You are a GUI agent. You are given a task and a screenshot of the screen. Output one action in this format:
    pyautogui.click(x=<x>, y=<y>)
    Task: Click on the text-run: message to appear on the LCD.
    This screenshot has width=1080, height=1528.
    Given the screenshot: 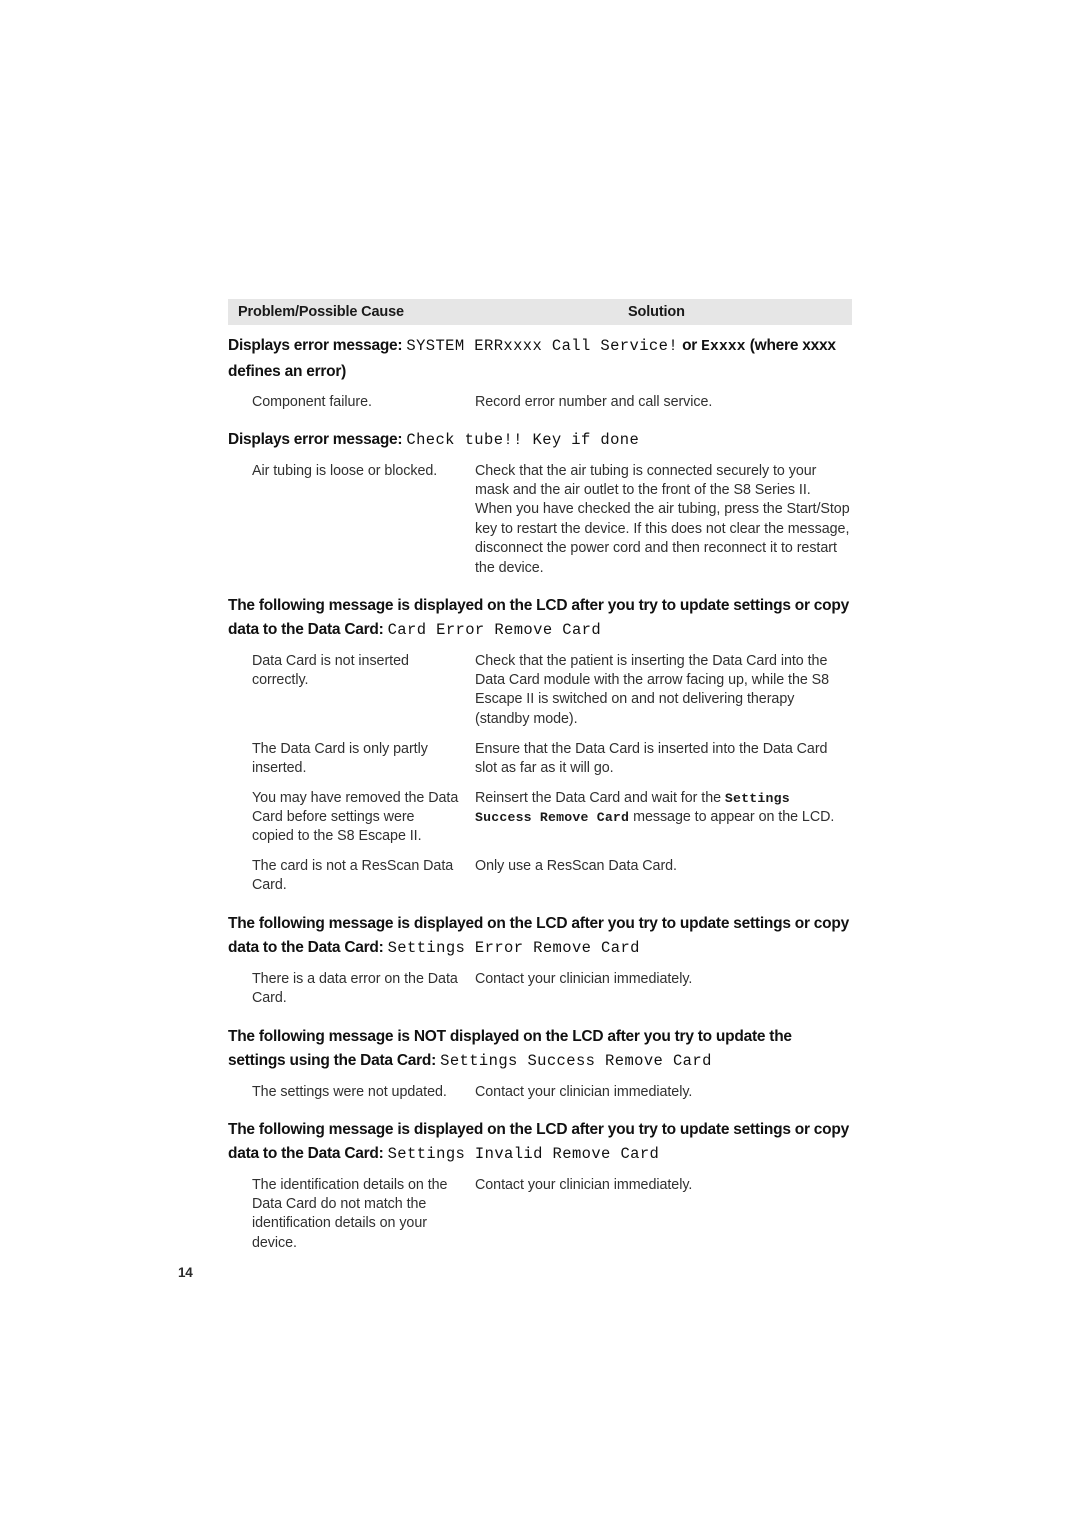 What is the action you would take?
    pyautogui.click(x=732, y=816)
    